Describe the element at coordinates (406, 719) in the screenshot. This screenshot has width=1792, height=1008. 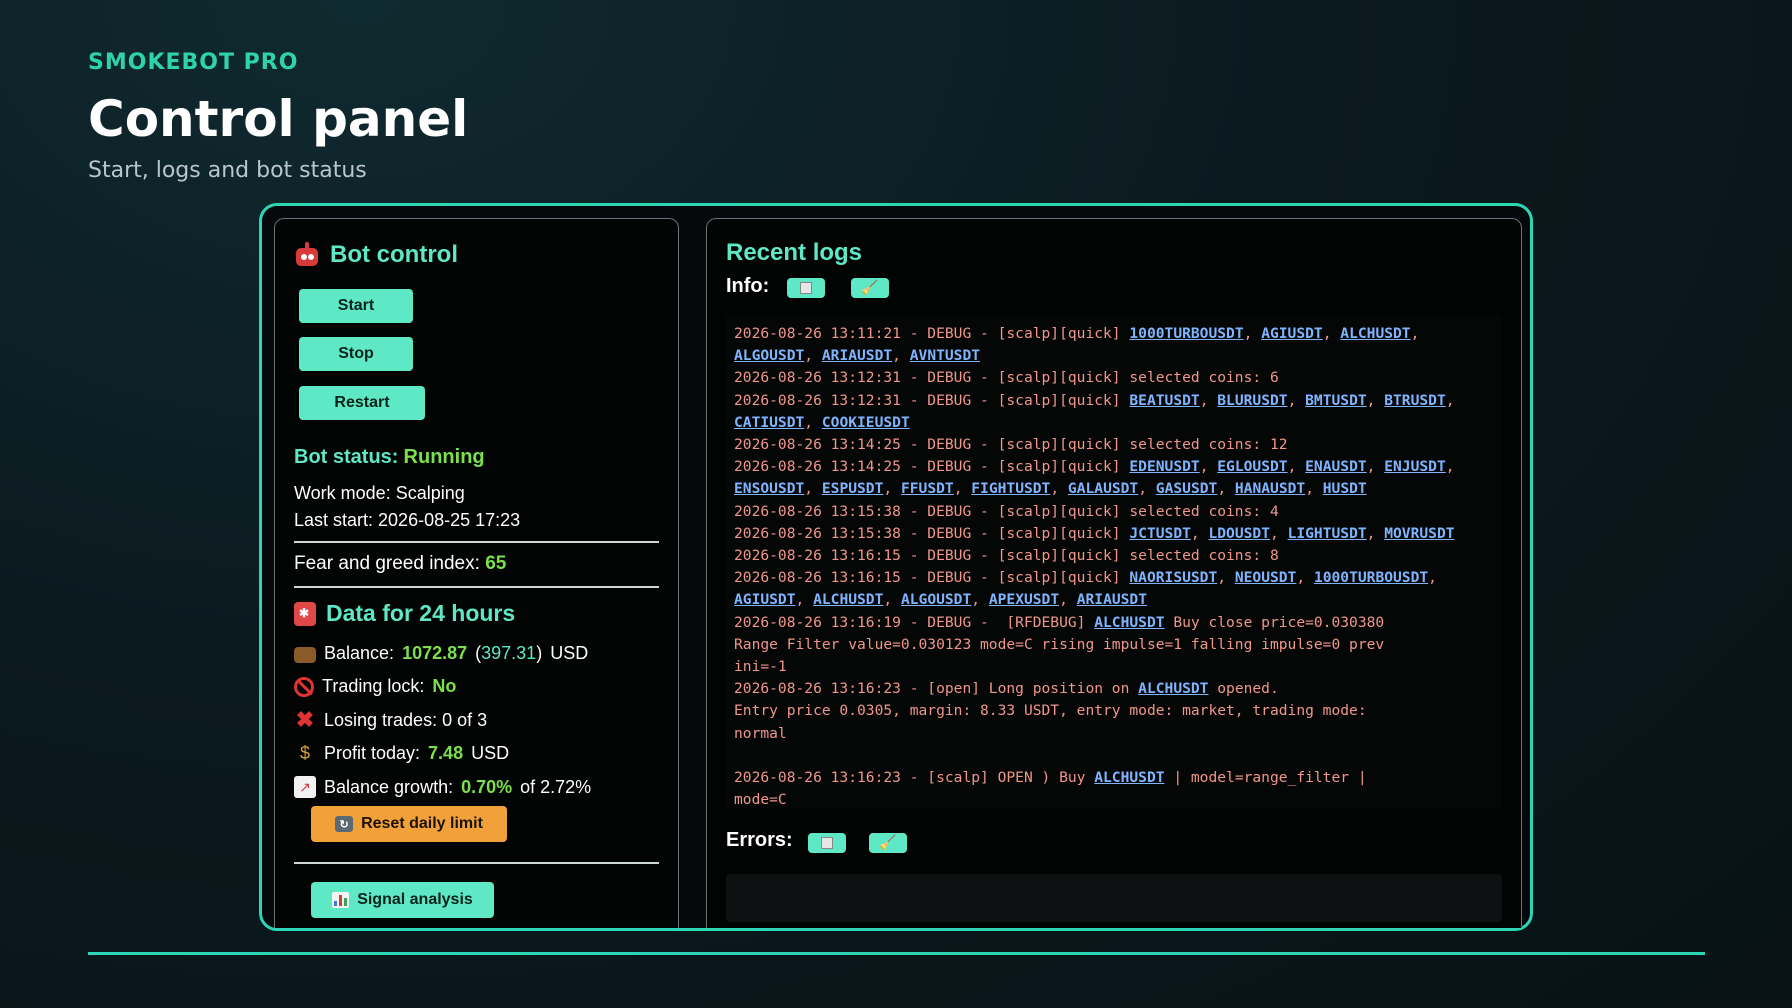
I see `losing-trades-text: Losing trades: 0 of 3` at that location.